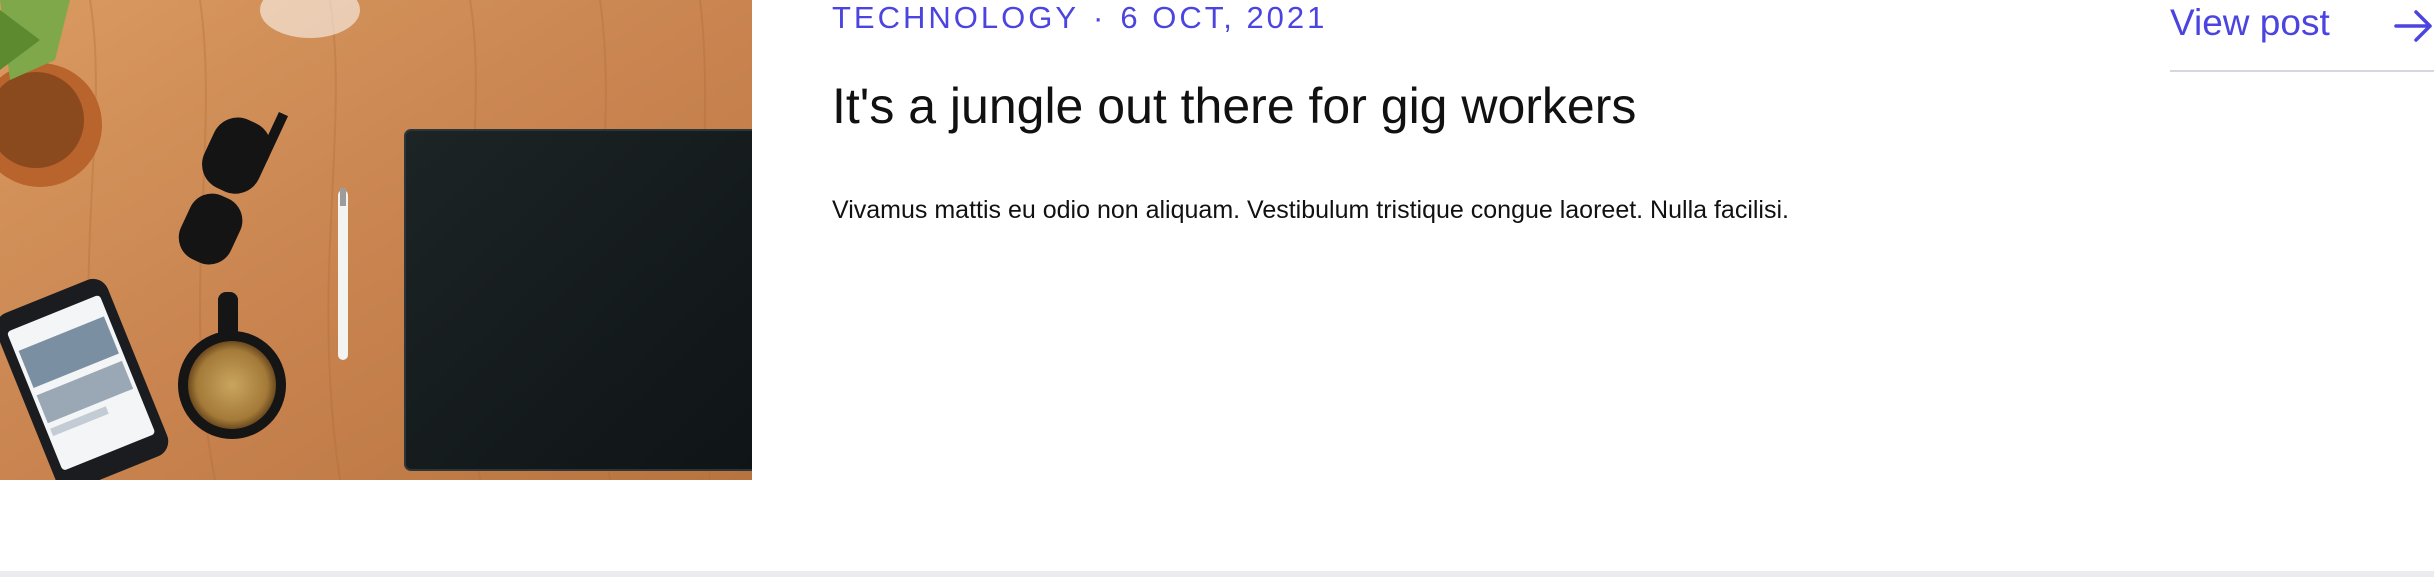  I want to click on post-category: TECHNOLOGY, so click(955, 17).